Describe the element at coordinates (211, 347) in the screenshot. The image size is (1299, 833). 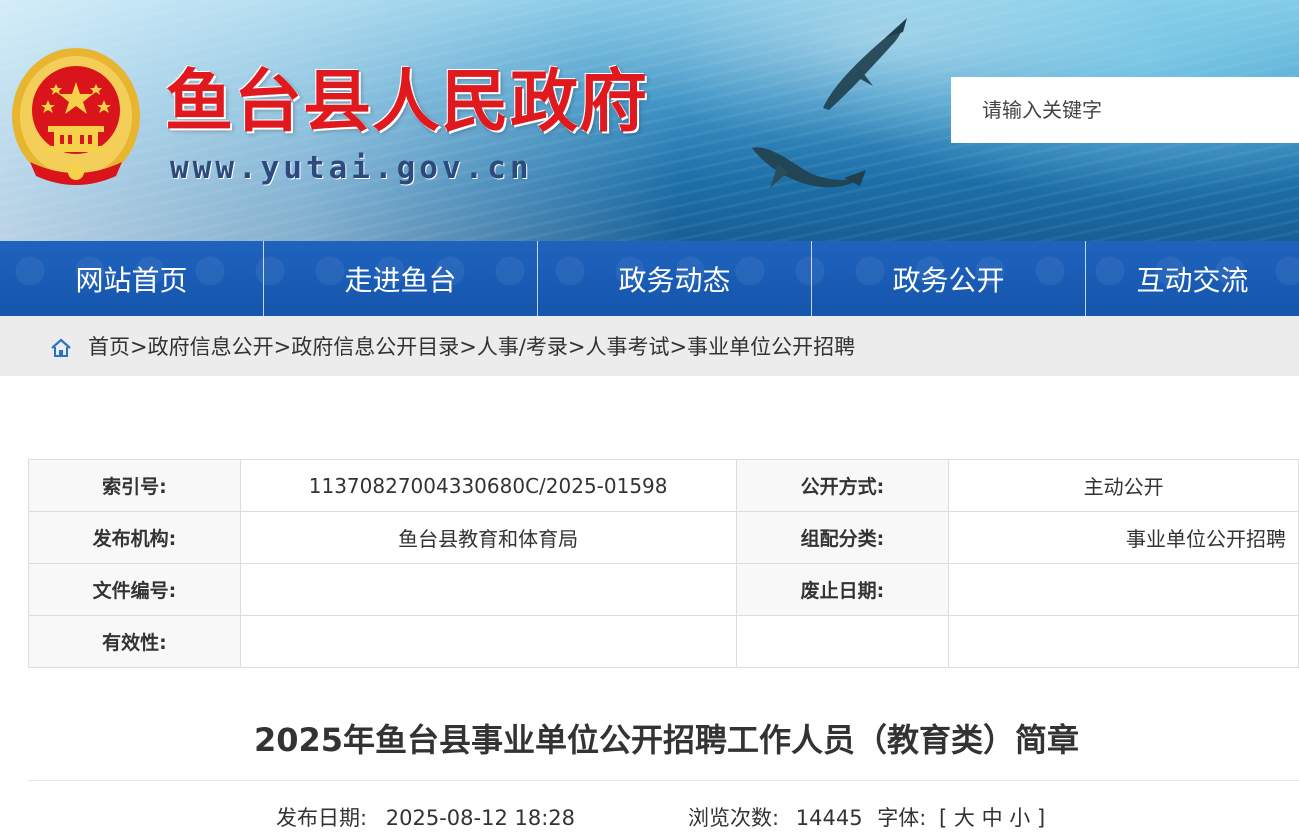
I see `breadcrumb-gov-info: 政府信息公开` at that location.